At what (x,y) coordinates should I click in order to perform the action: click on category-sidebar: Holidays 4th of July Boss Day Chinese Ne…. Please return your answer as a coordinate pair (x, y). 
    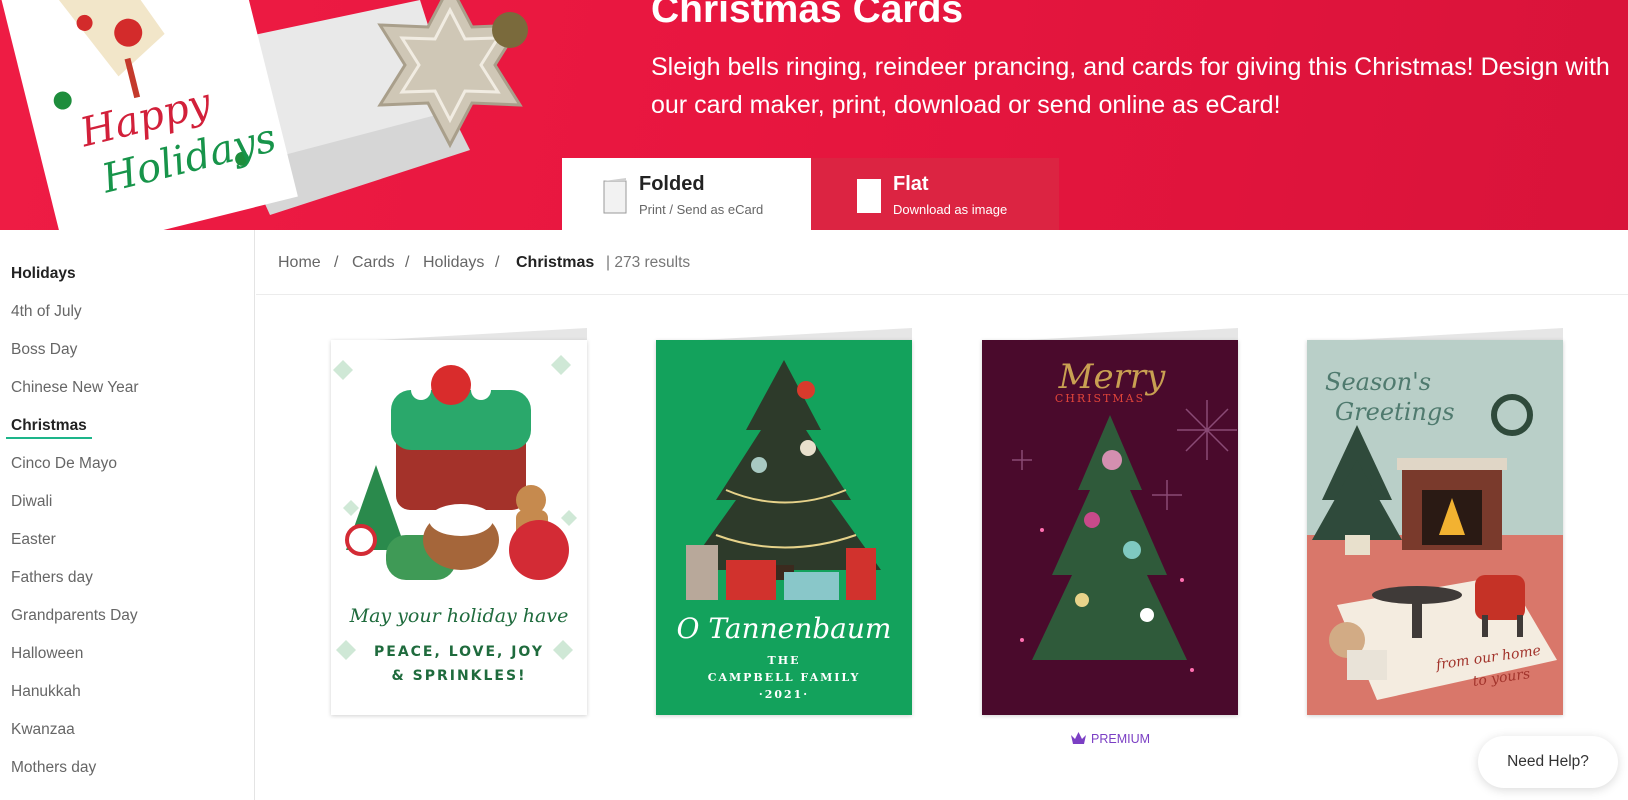
    Looking at the image, I should click on (127, 515).